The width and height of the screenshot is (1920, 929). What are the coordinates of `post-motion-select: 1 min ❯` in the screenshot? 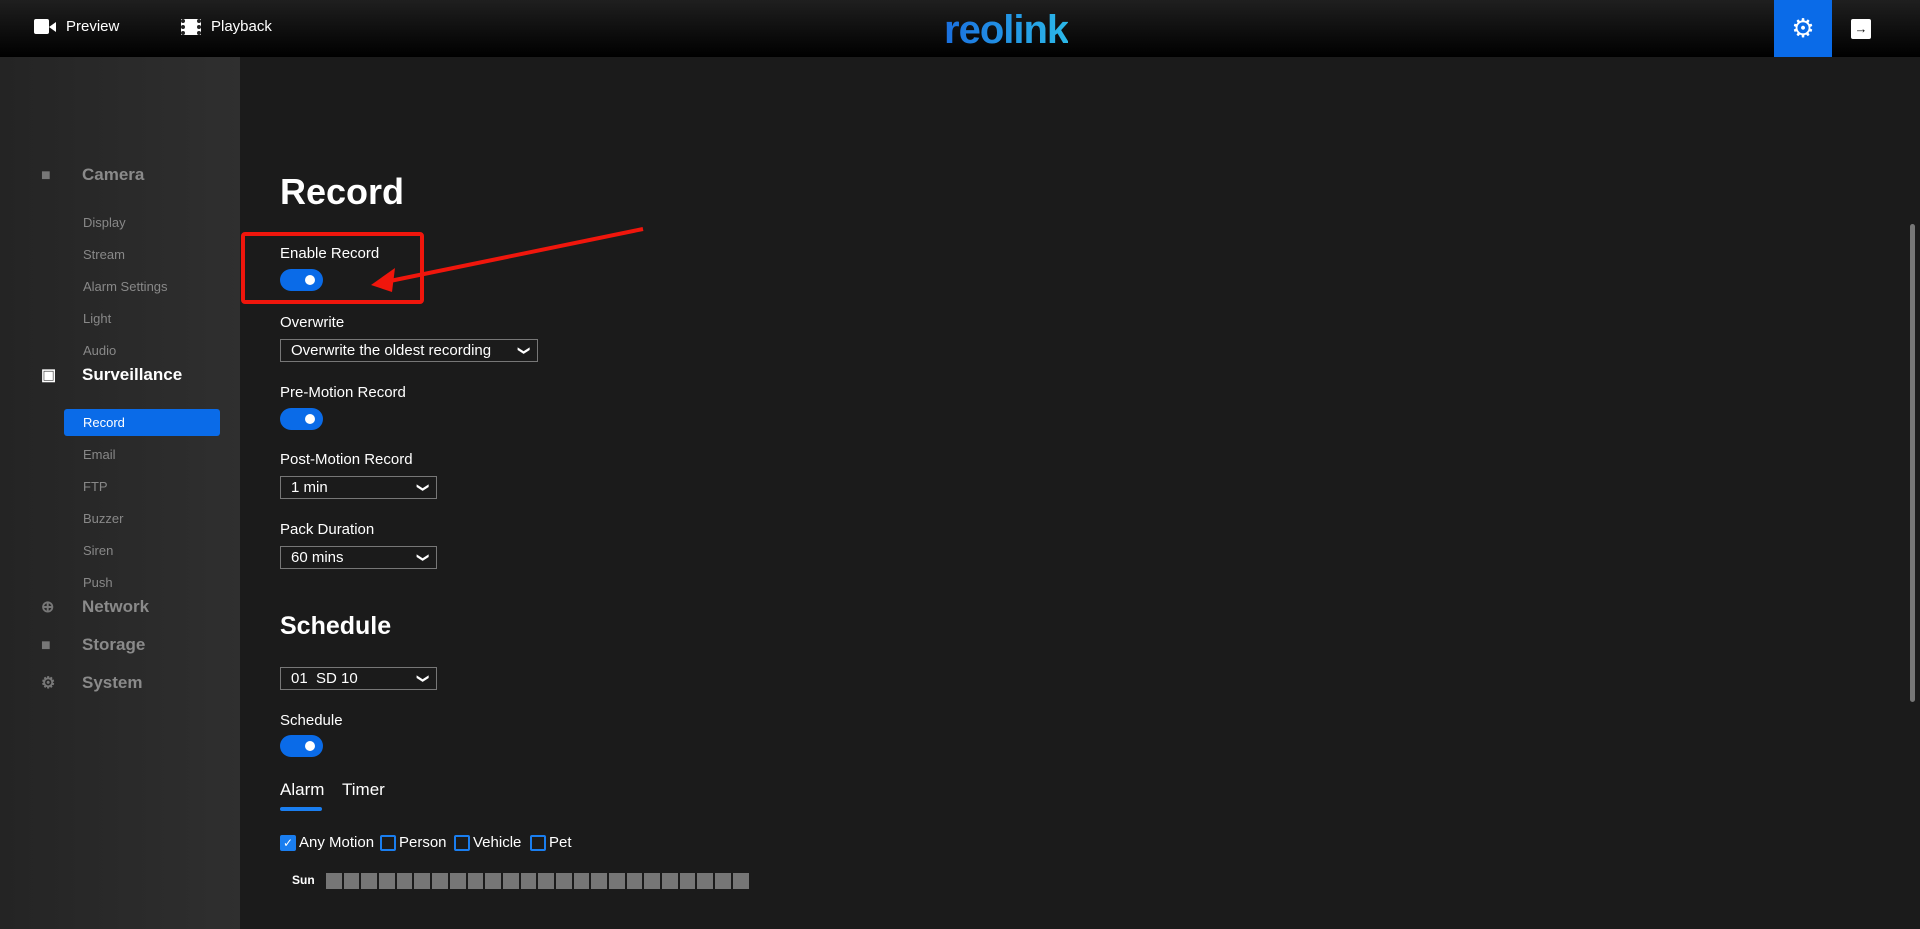 It's located at (358, 487).